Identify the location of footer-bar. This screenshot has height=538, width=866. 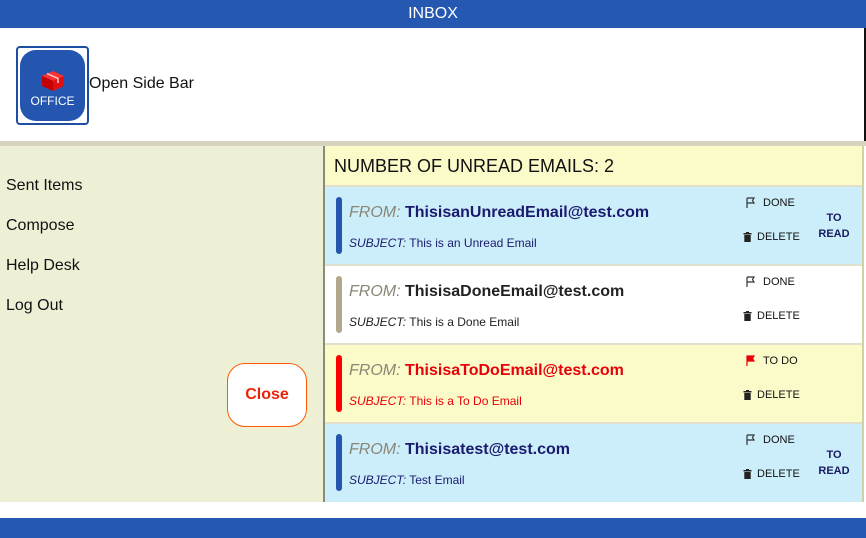
(433, 528).